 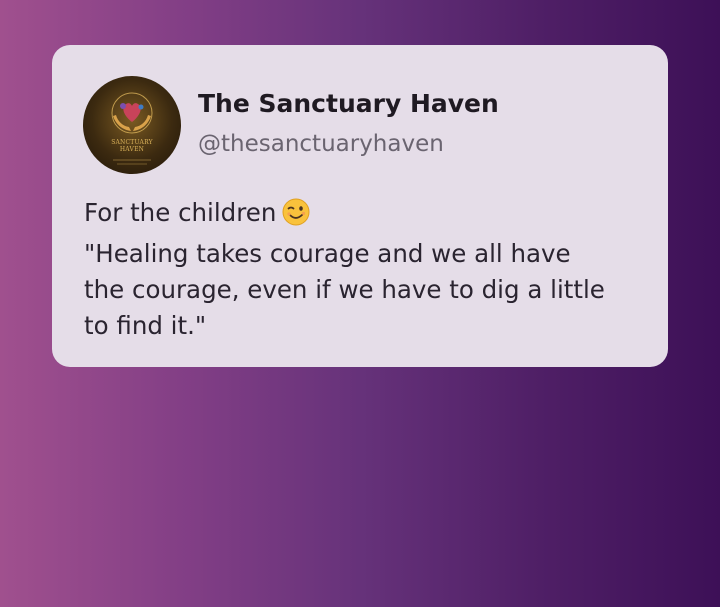 I want to click on post-line-1-text: For the children, so click(x=180, y=212).